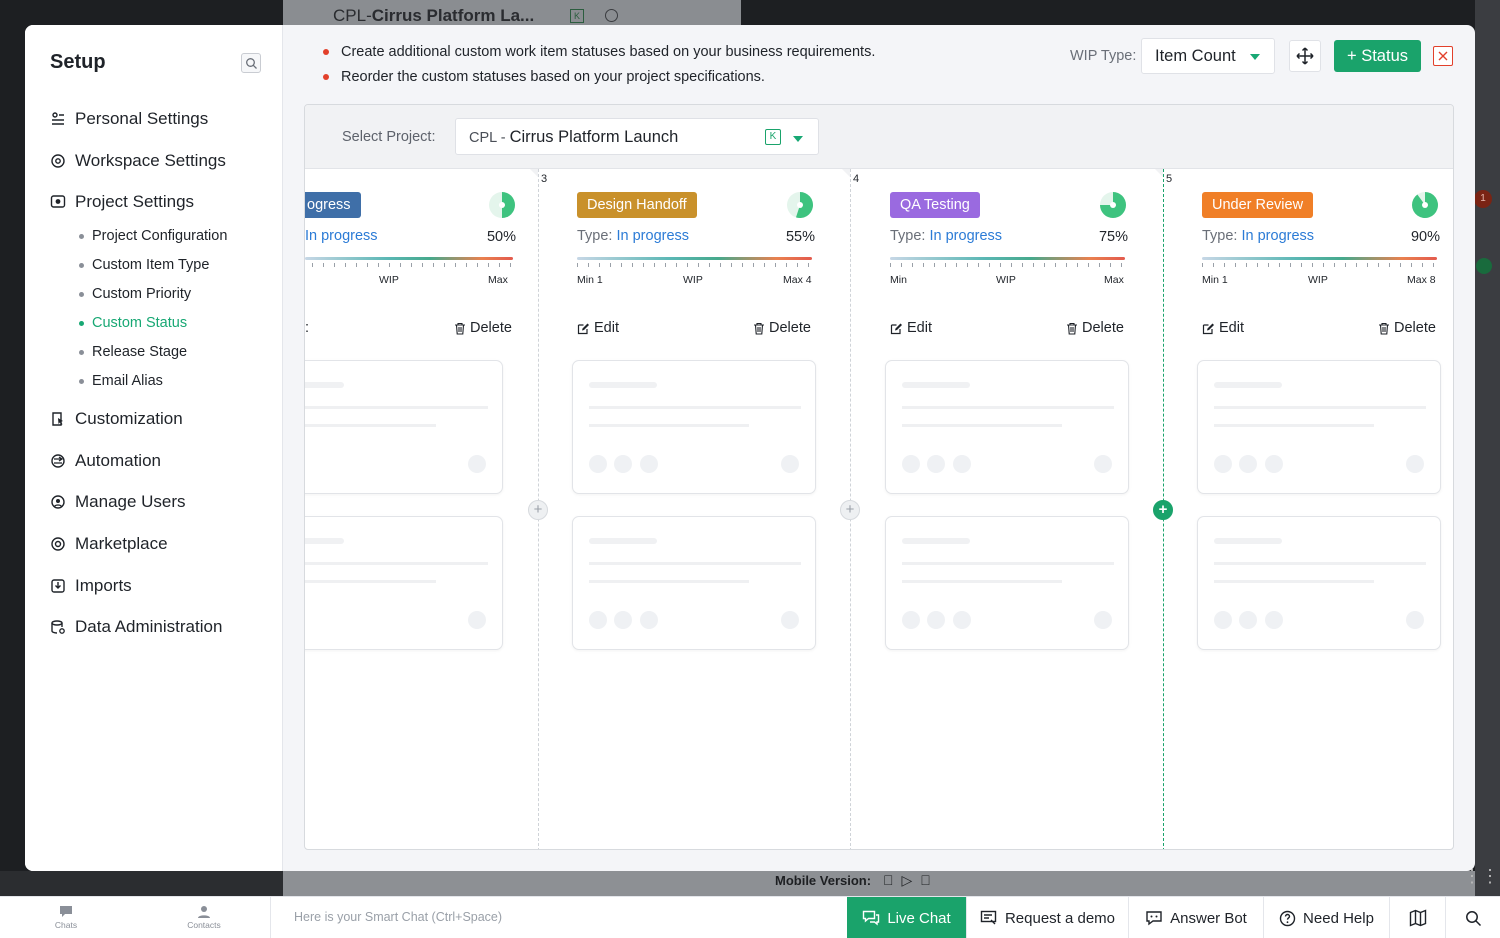  Describe the element at coordinates (1215, 280) in the screenshot. I see `wip-scale-min: Min 1` at that location.